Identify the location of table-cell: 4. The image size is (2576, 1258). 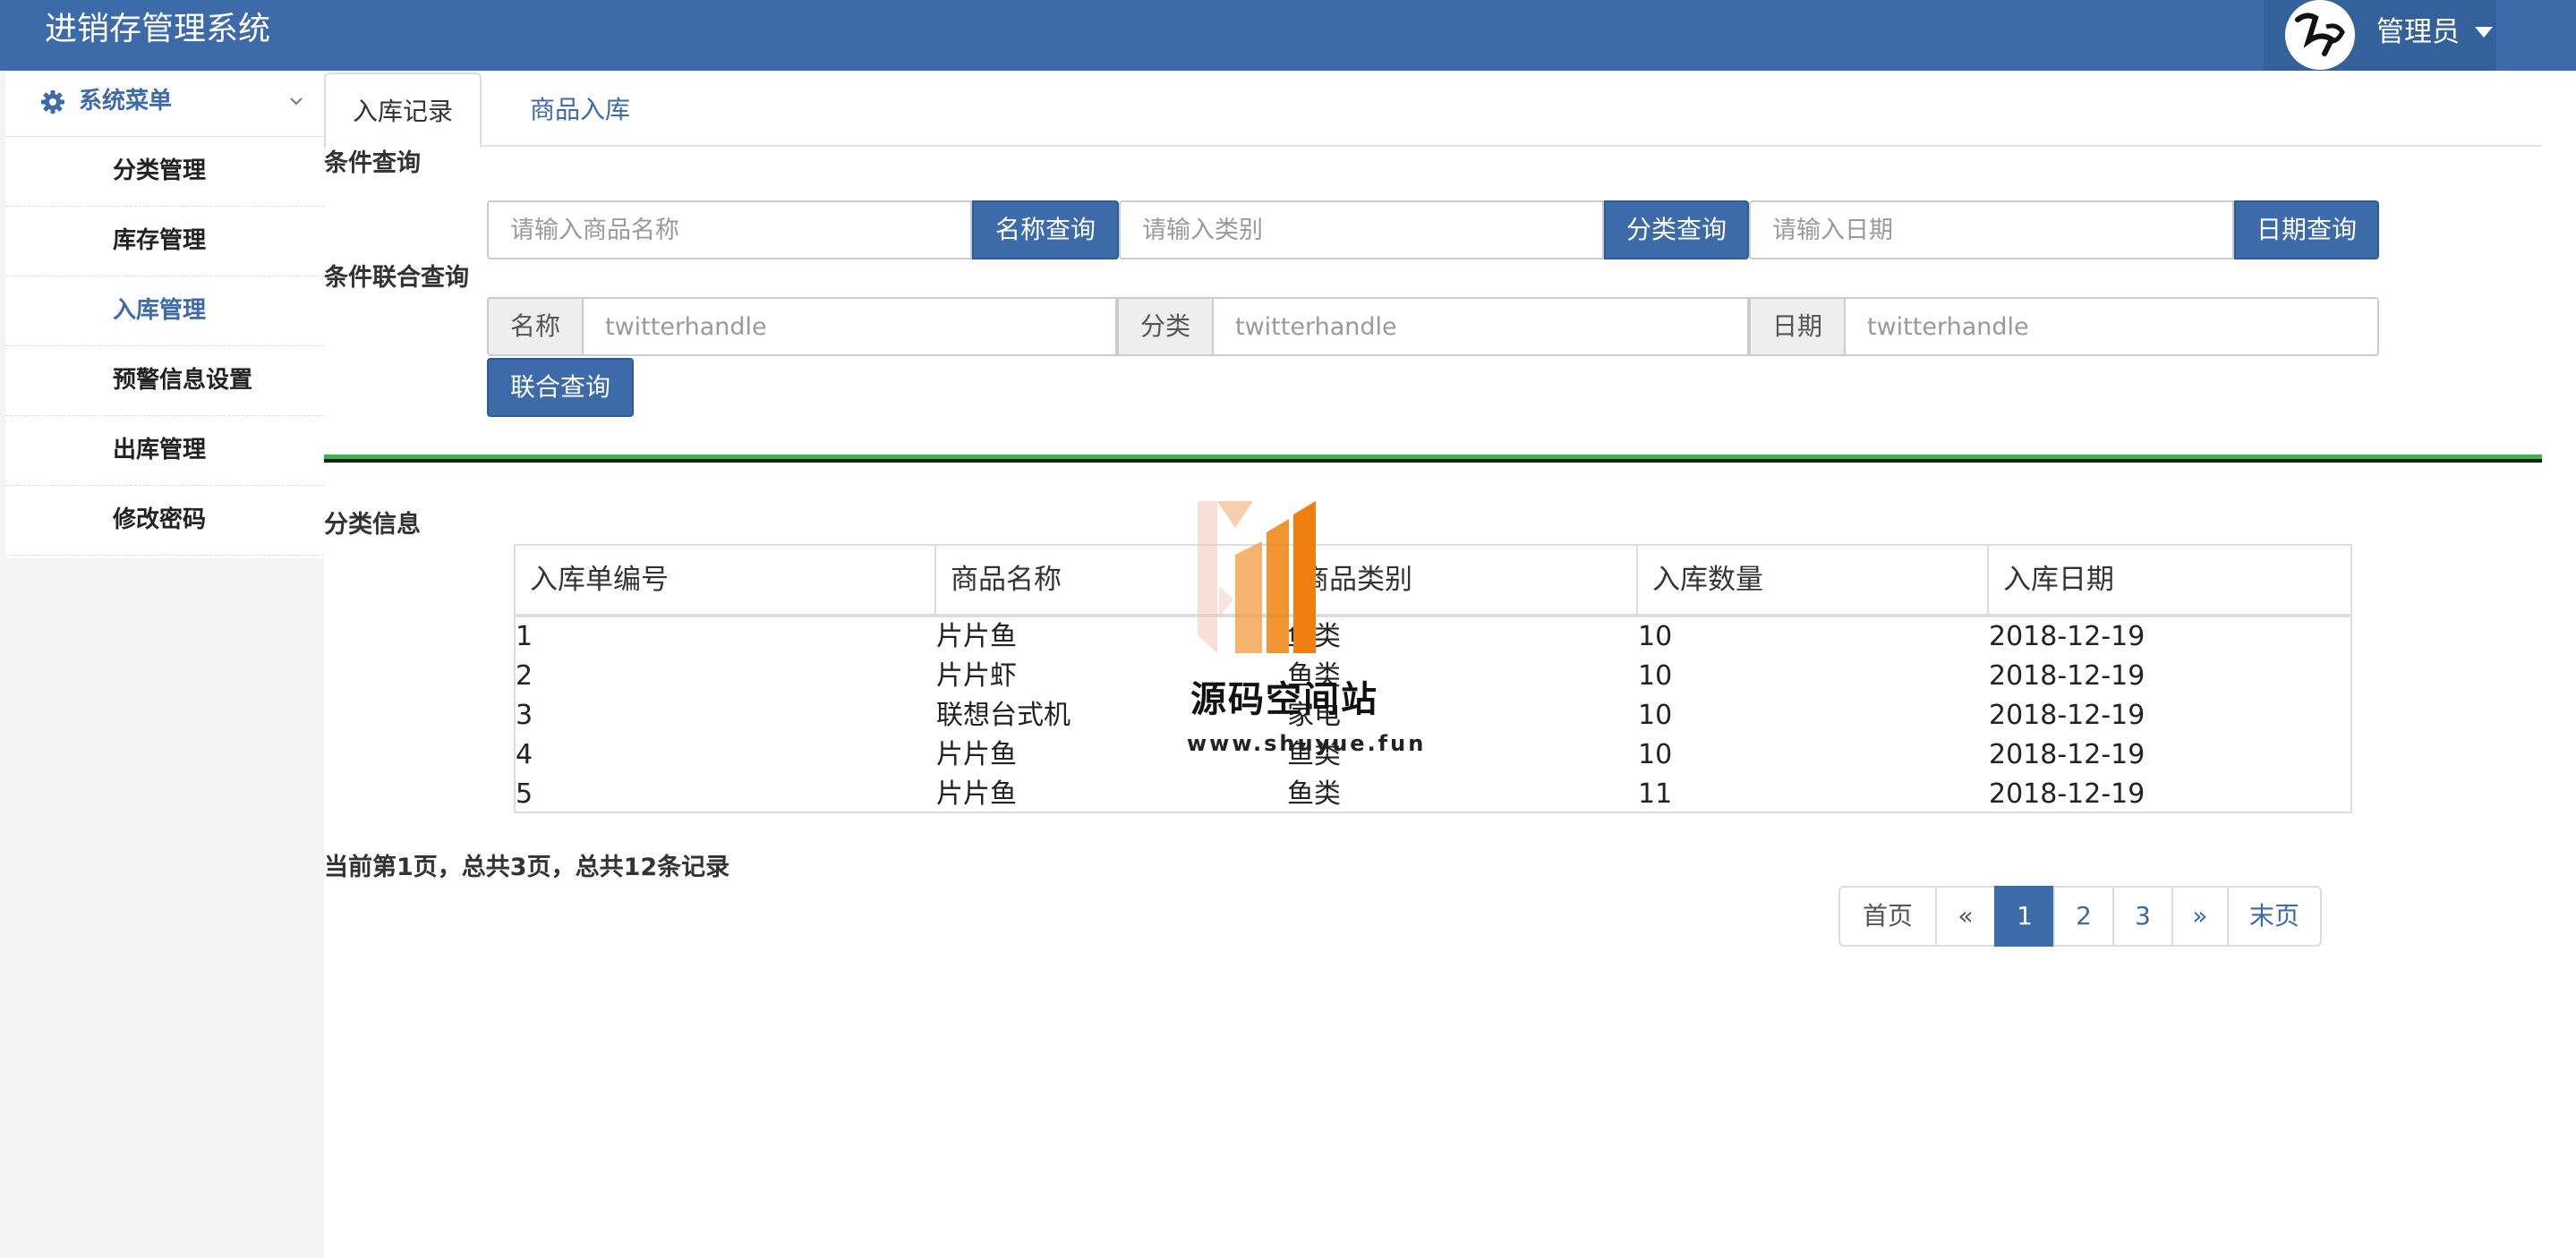
(524, 754).